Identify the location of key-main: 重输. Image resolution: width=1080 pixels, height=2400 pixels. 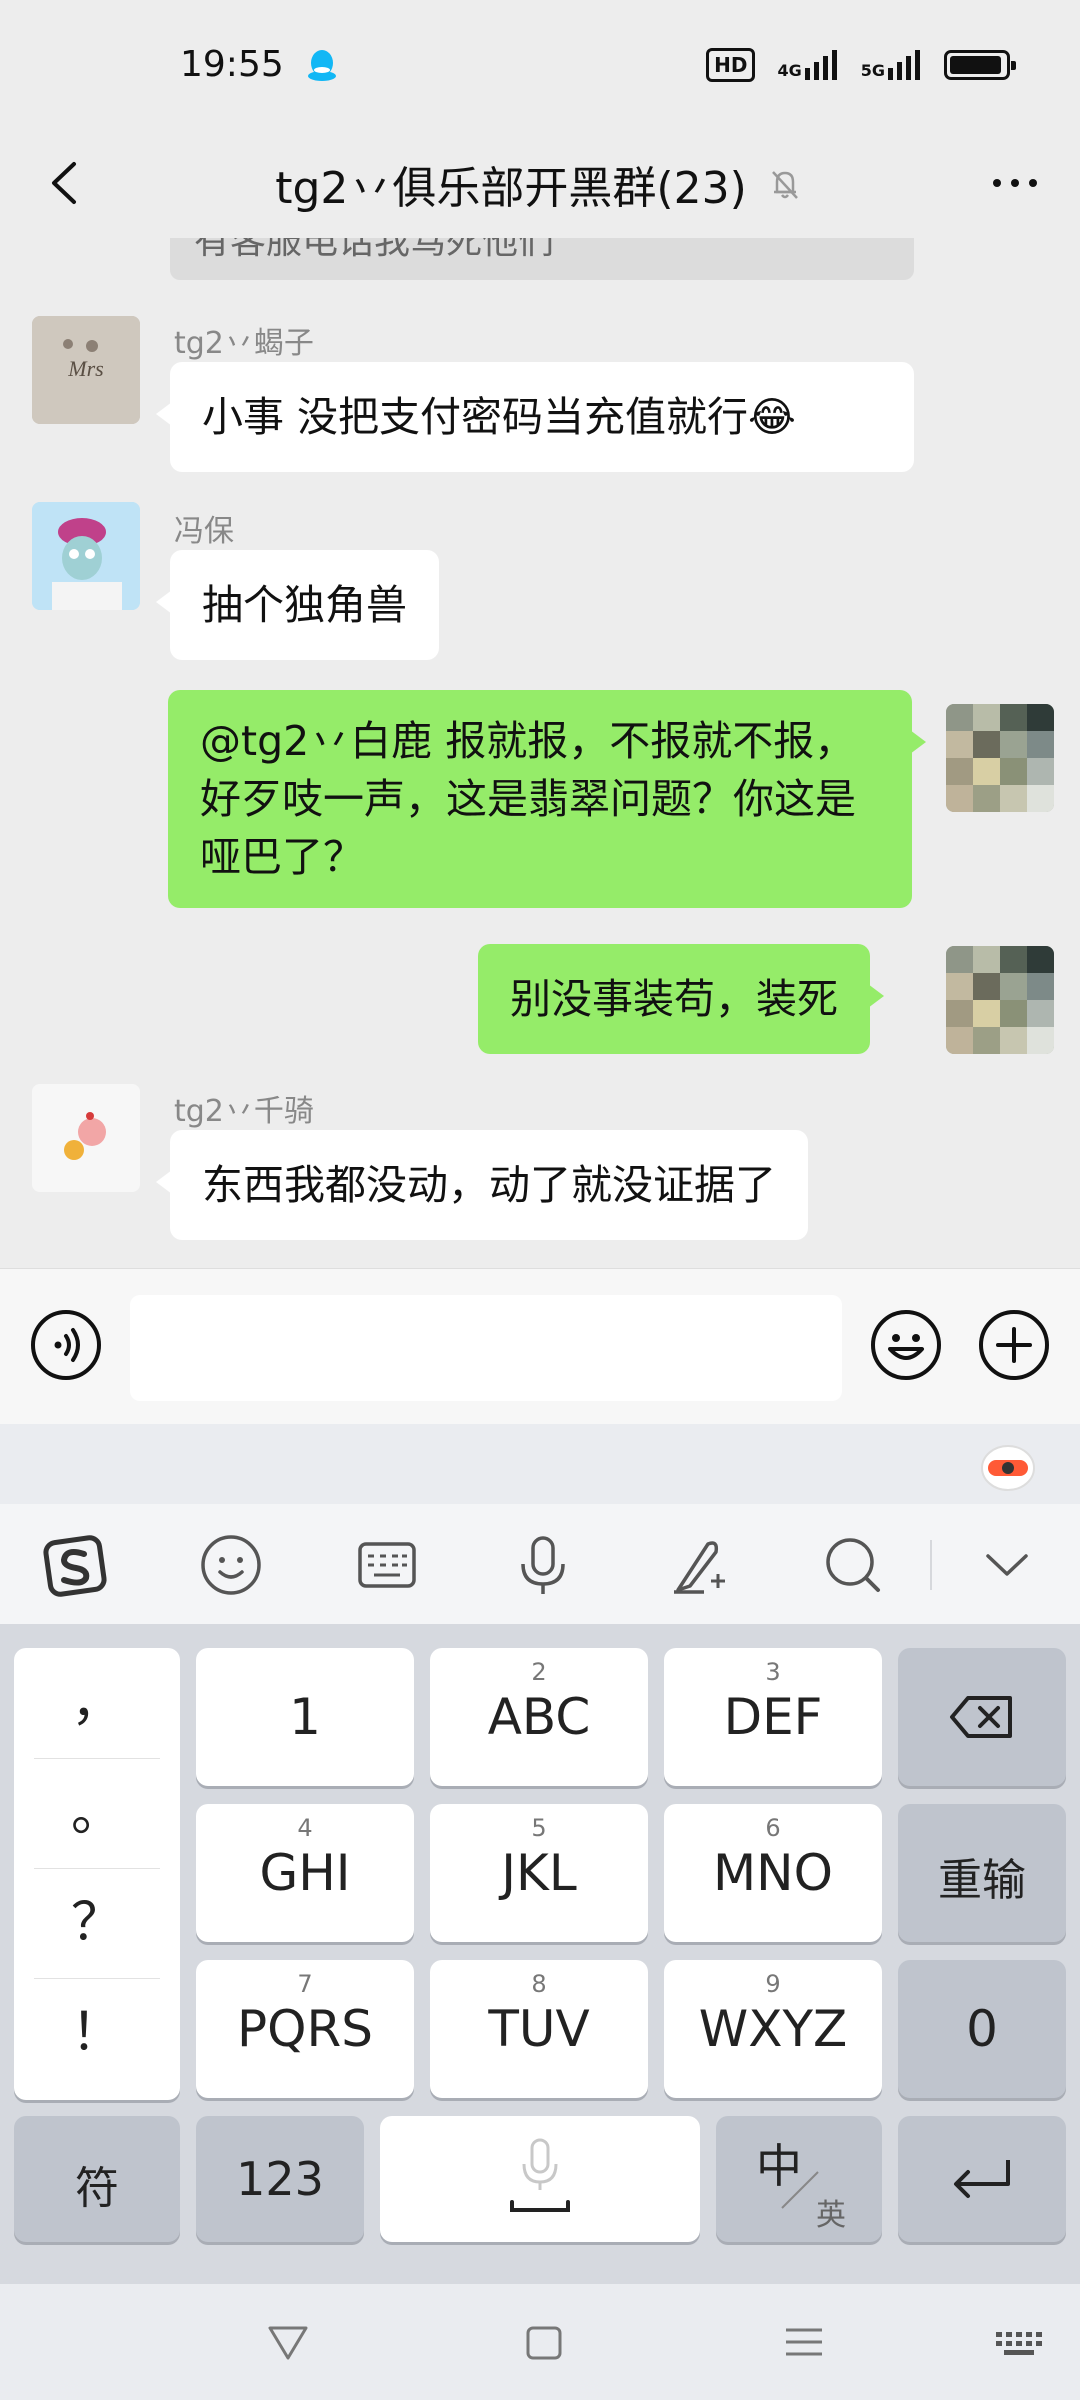
(982, 1880).